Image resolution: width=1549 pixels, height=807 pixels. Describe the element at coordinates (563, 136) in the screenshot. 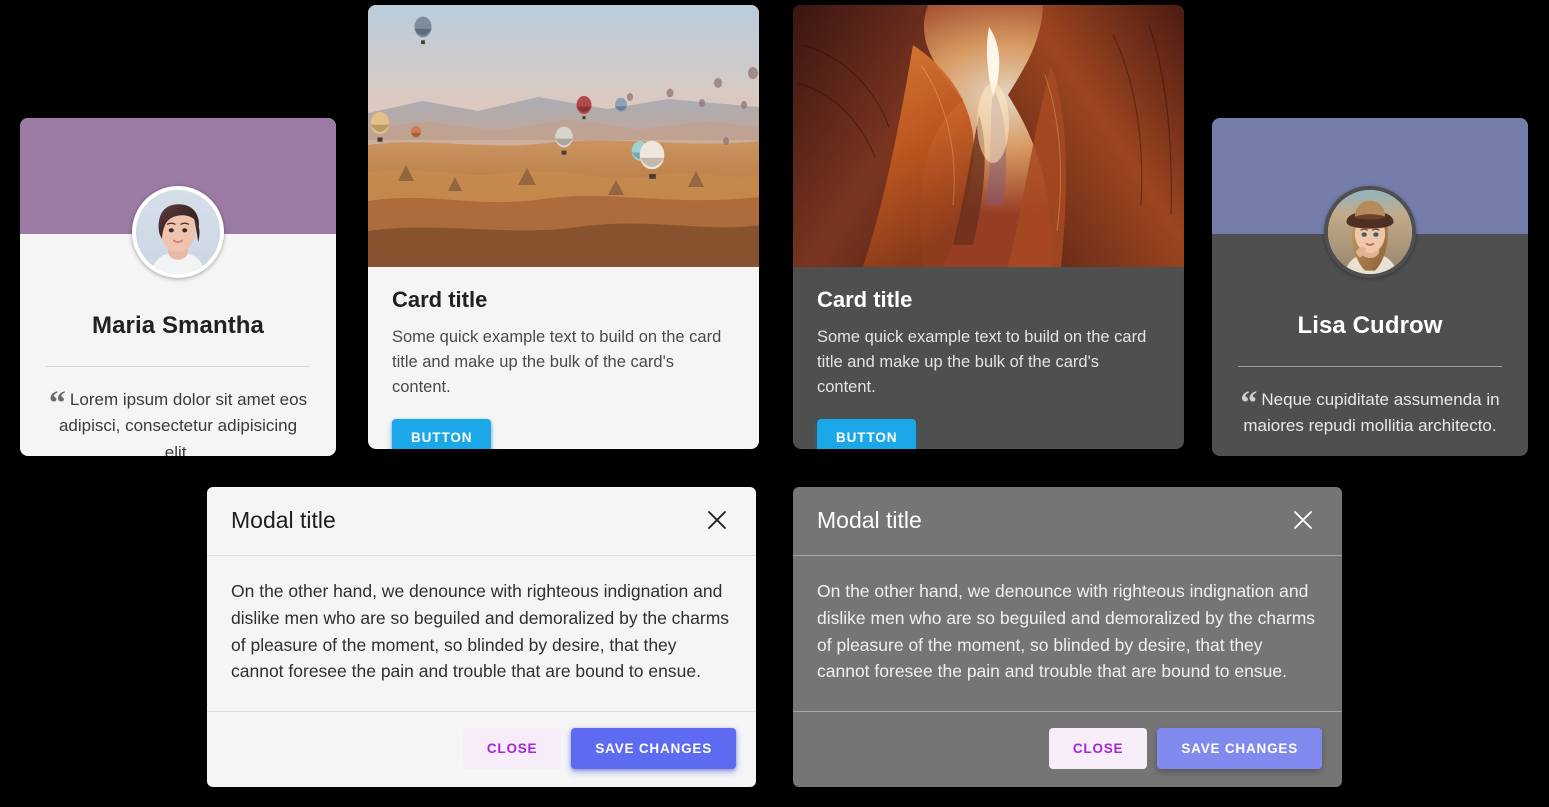

I see `card-image-balloons` at that location.